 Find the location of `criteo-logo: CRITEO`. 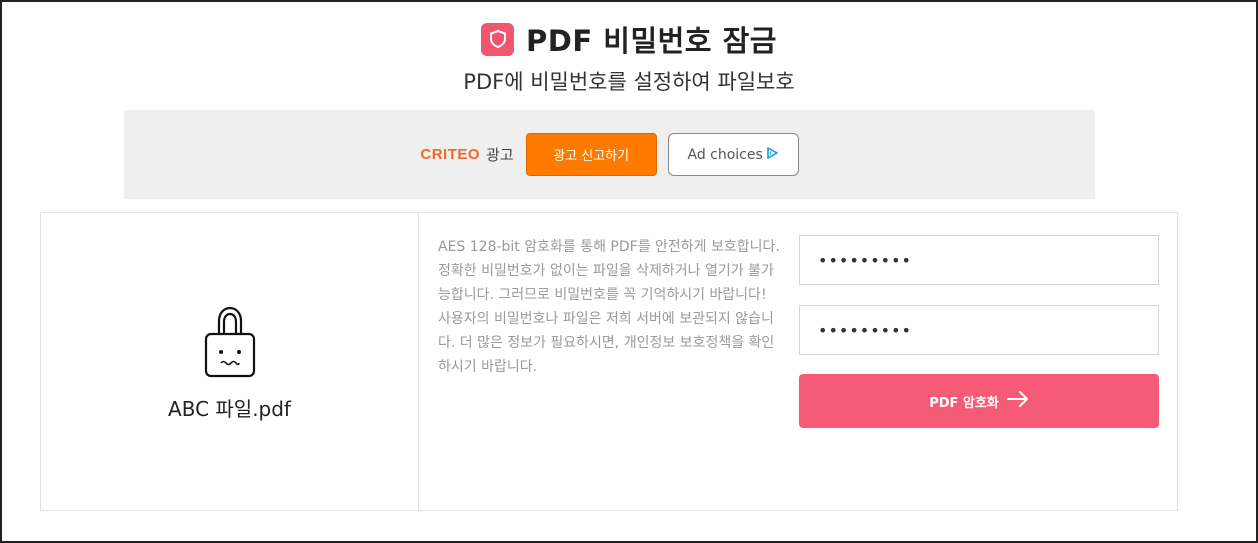

criteo-logo: CRITEO is located at coordinates (450, 154).